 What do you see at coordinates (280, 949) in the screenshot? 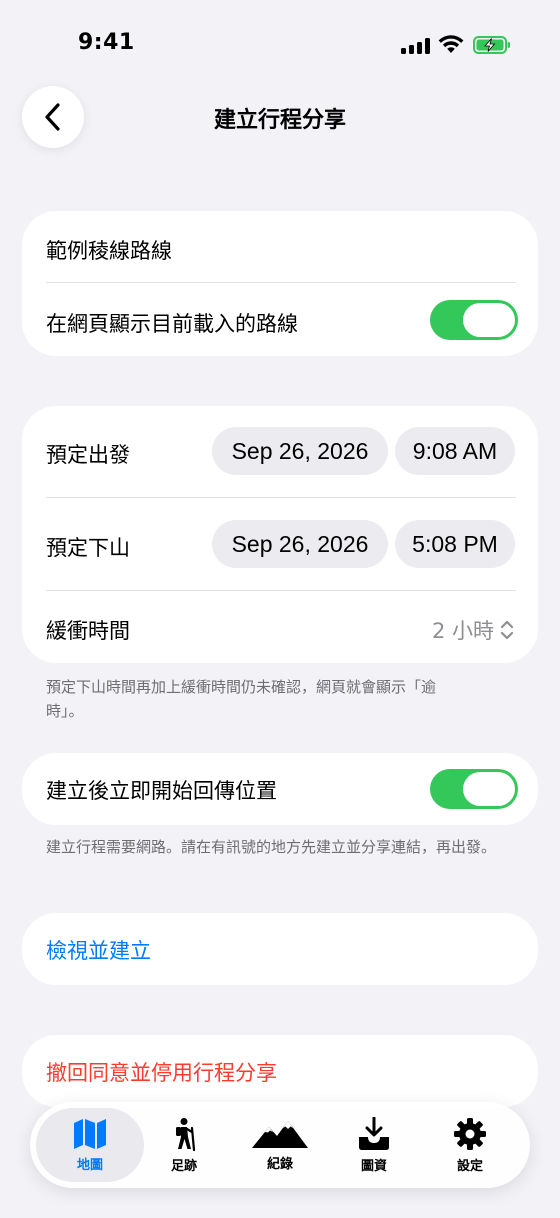
I see `review-create-button: 檢視並建立` at bounding box center [280, 949].